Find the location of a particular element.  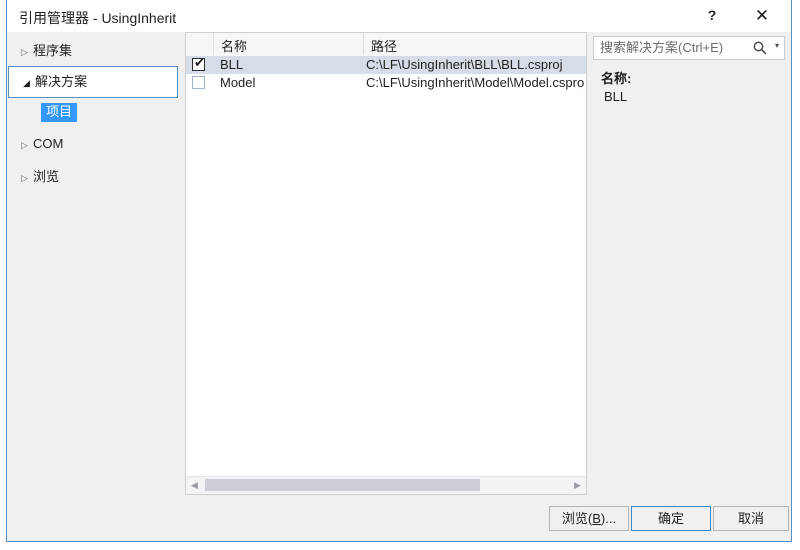

sidebar-item-assemblies: ▷ 程序集 is located at coordinates (93, 51).